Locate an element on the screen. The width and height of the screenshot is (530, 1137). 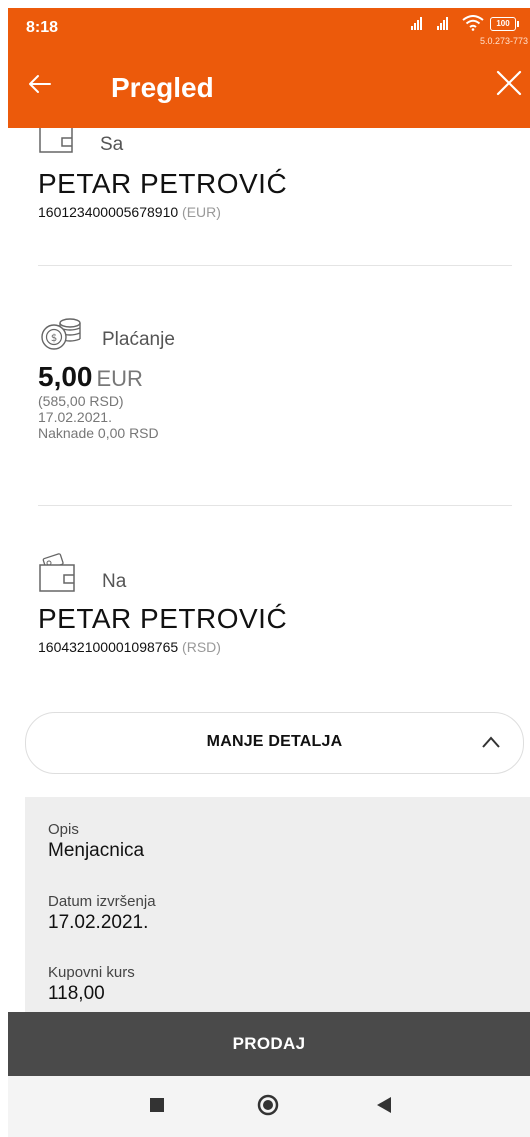
chevron-up-icon is located at coordinates (491, 742).